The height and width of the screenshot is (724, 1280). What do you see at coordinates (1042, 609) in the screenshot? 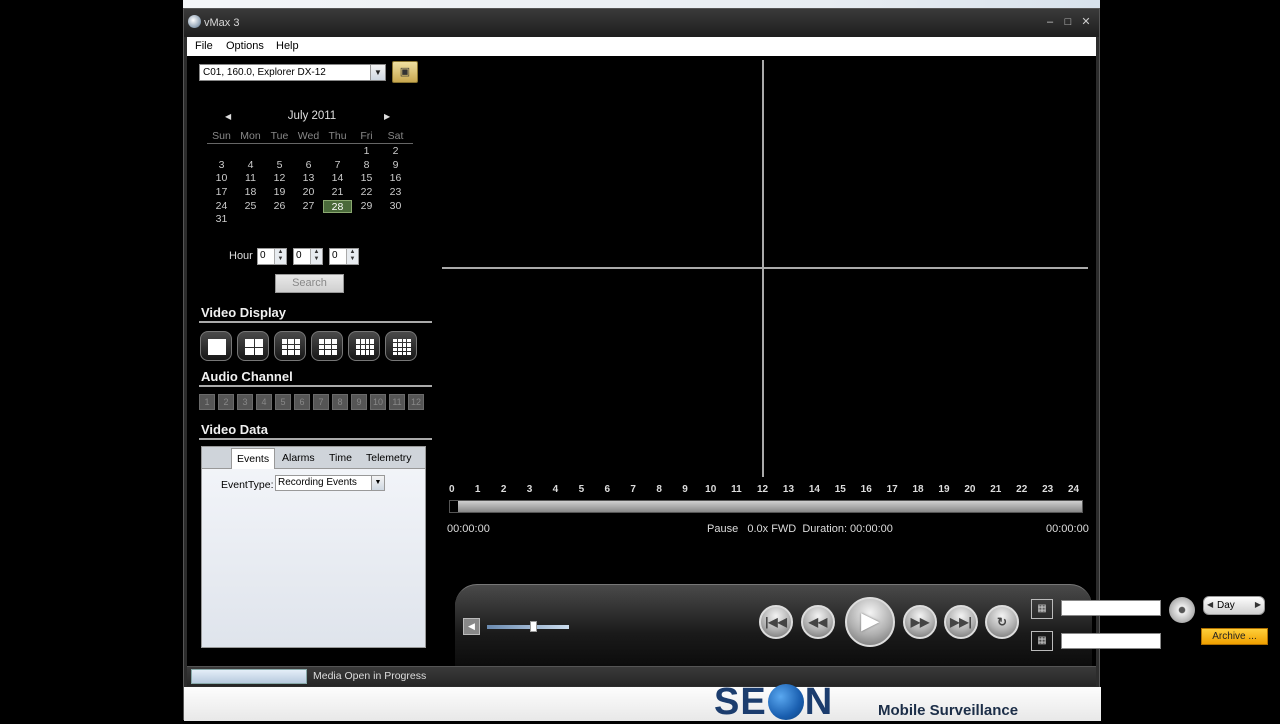
I see `clip-start-icon: ▦` at bounding box center [1042, 609].